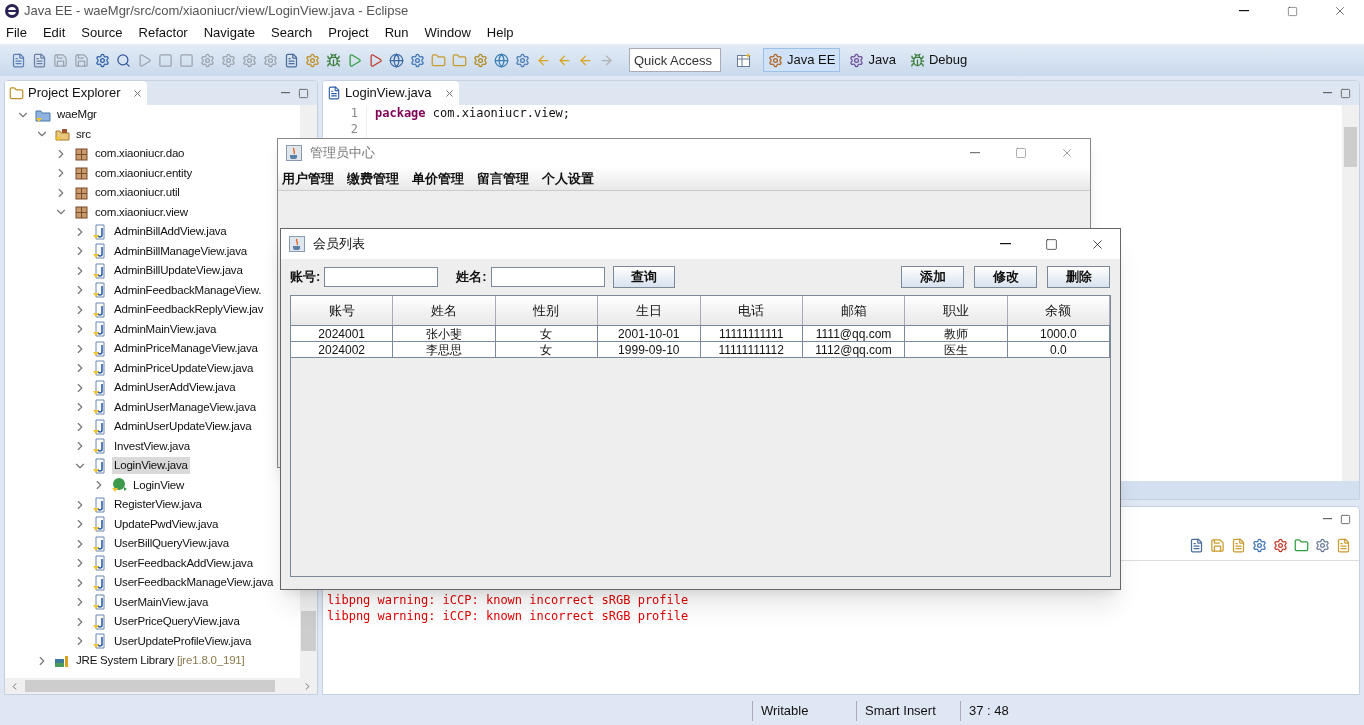 The width and height of the screenshot is (1364, 725). I want to click on tree-item: UserFeedbackManageView.java, so click(194, 583).